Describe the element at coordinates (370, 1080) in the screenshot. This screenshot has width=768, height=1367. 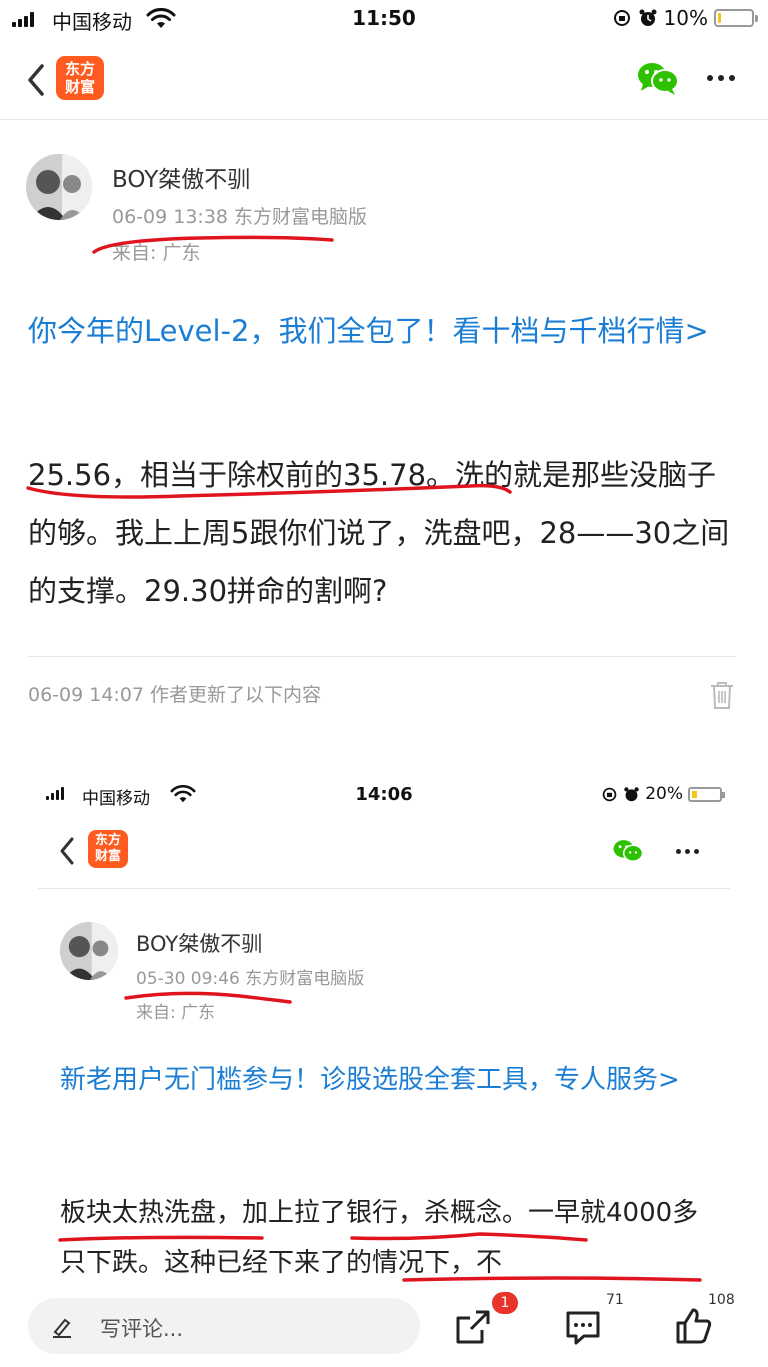
I see `embedded-promo-link: 新老用户无门槛参与！诊股选股全套工具，专人服务>` at that location.